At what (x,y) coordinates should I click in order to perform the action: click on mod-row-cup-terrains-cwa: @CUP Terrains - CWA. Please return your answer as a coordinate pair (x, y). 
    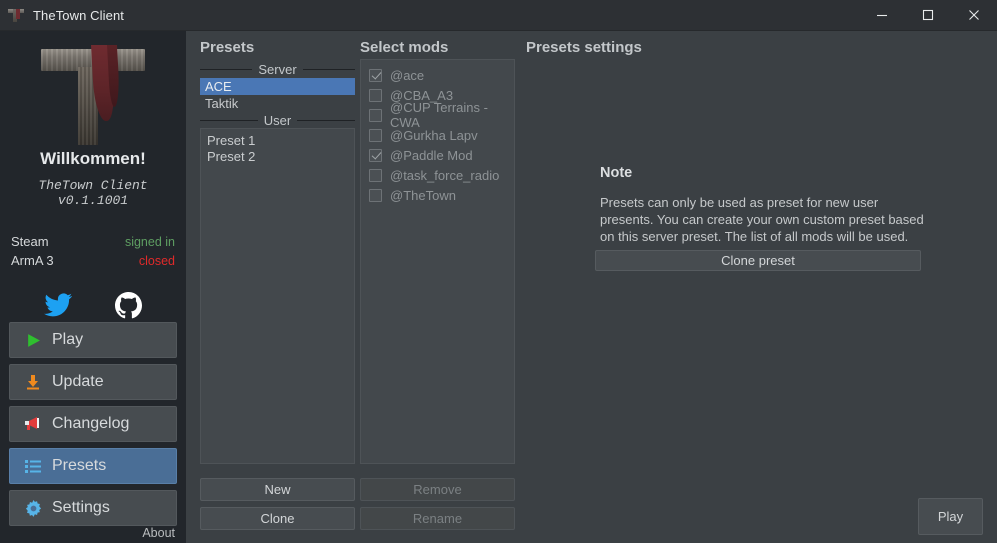
    Looking at the image, I should click on (437, 115).